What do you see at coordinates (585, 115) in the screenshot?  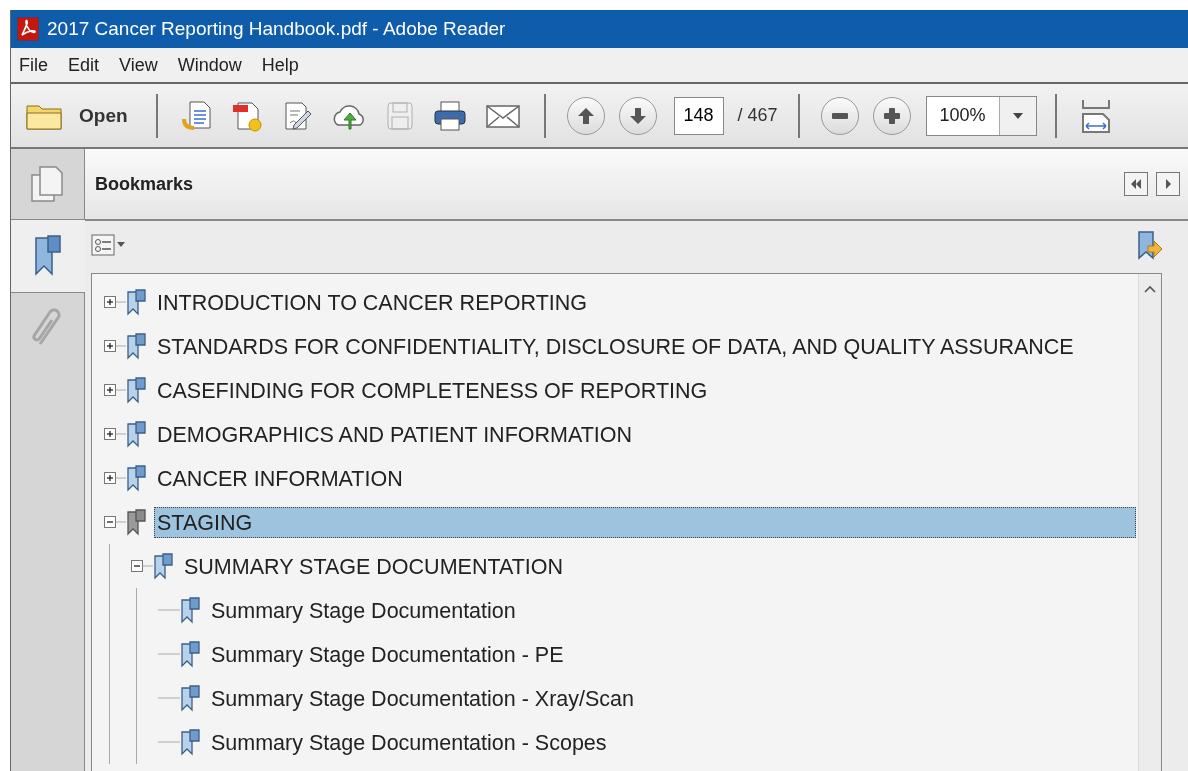 I see `previous-page-button` at bounding box center [585, 115].